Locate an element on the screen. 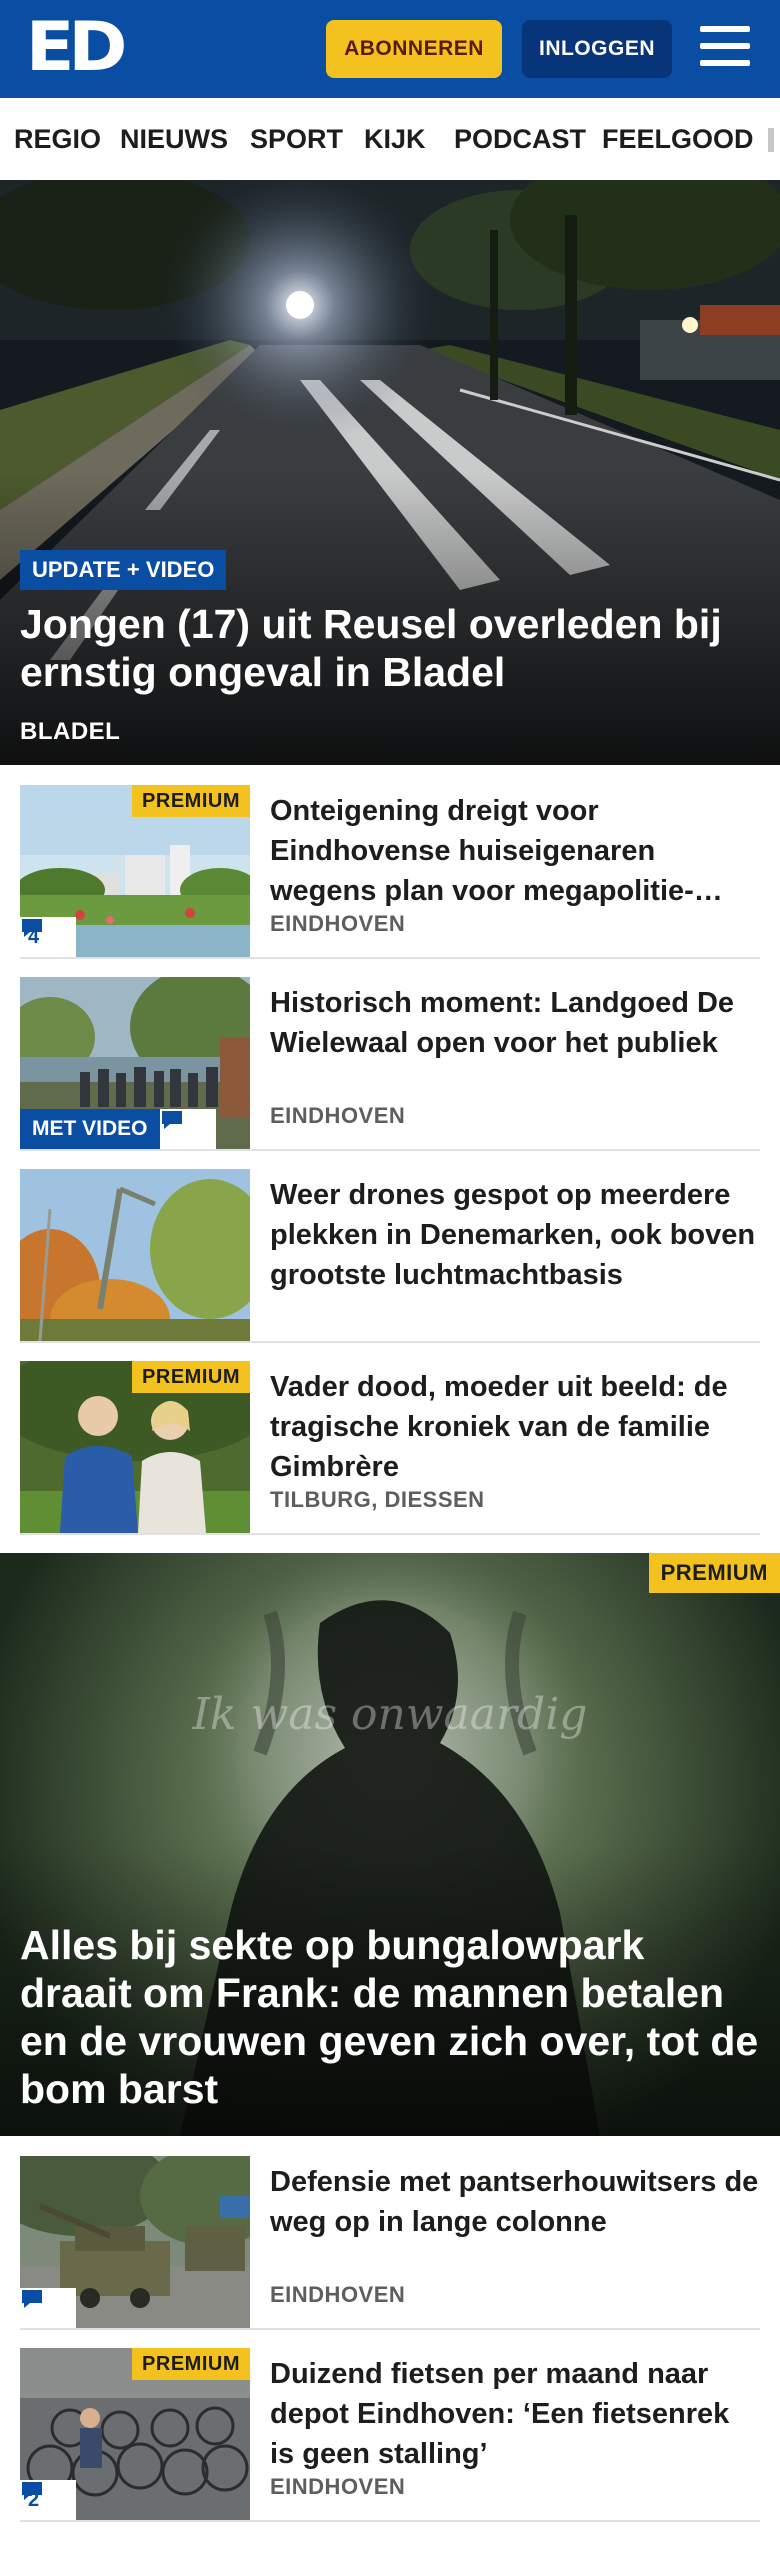 Image resolution: width=780 pixels, height=2560 pixels. image-watermark-text: Ik was onwaardig is located at coordinates (390, 1714).